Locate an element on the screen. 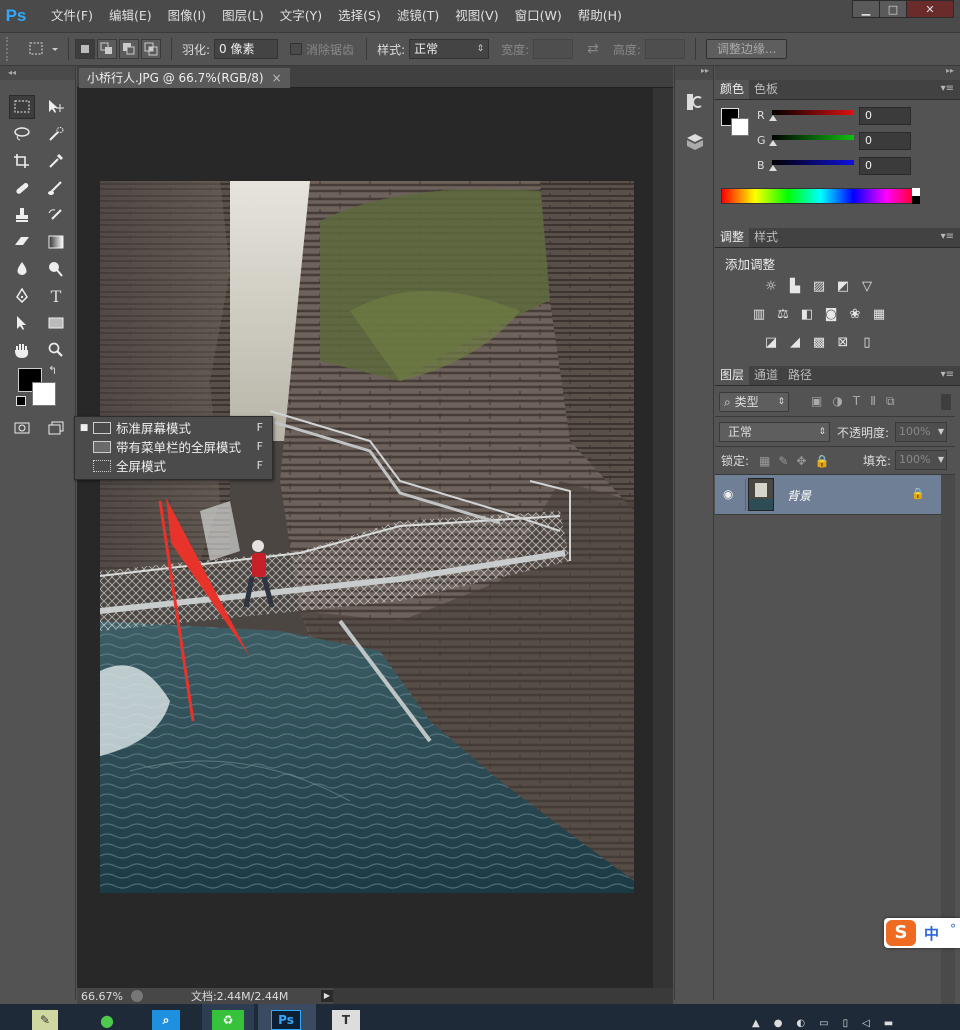 This screenshot has height=1030, width=960. tab-channels: 通道 is located at coordinates (766, 375).